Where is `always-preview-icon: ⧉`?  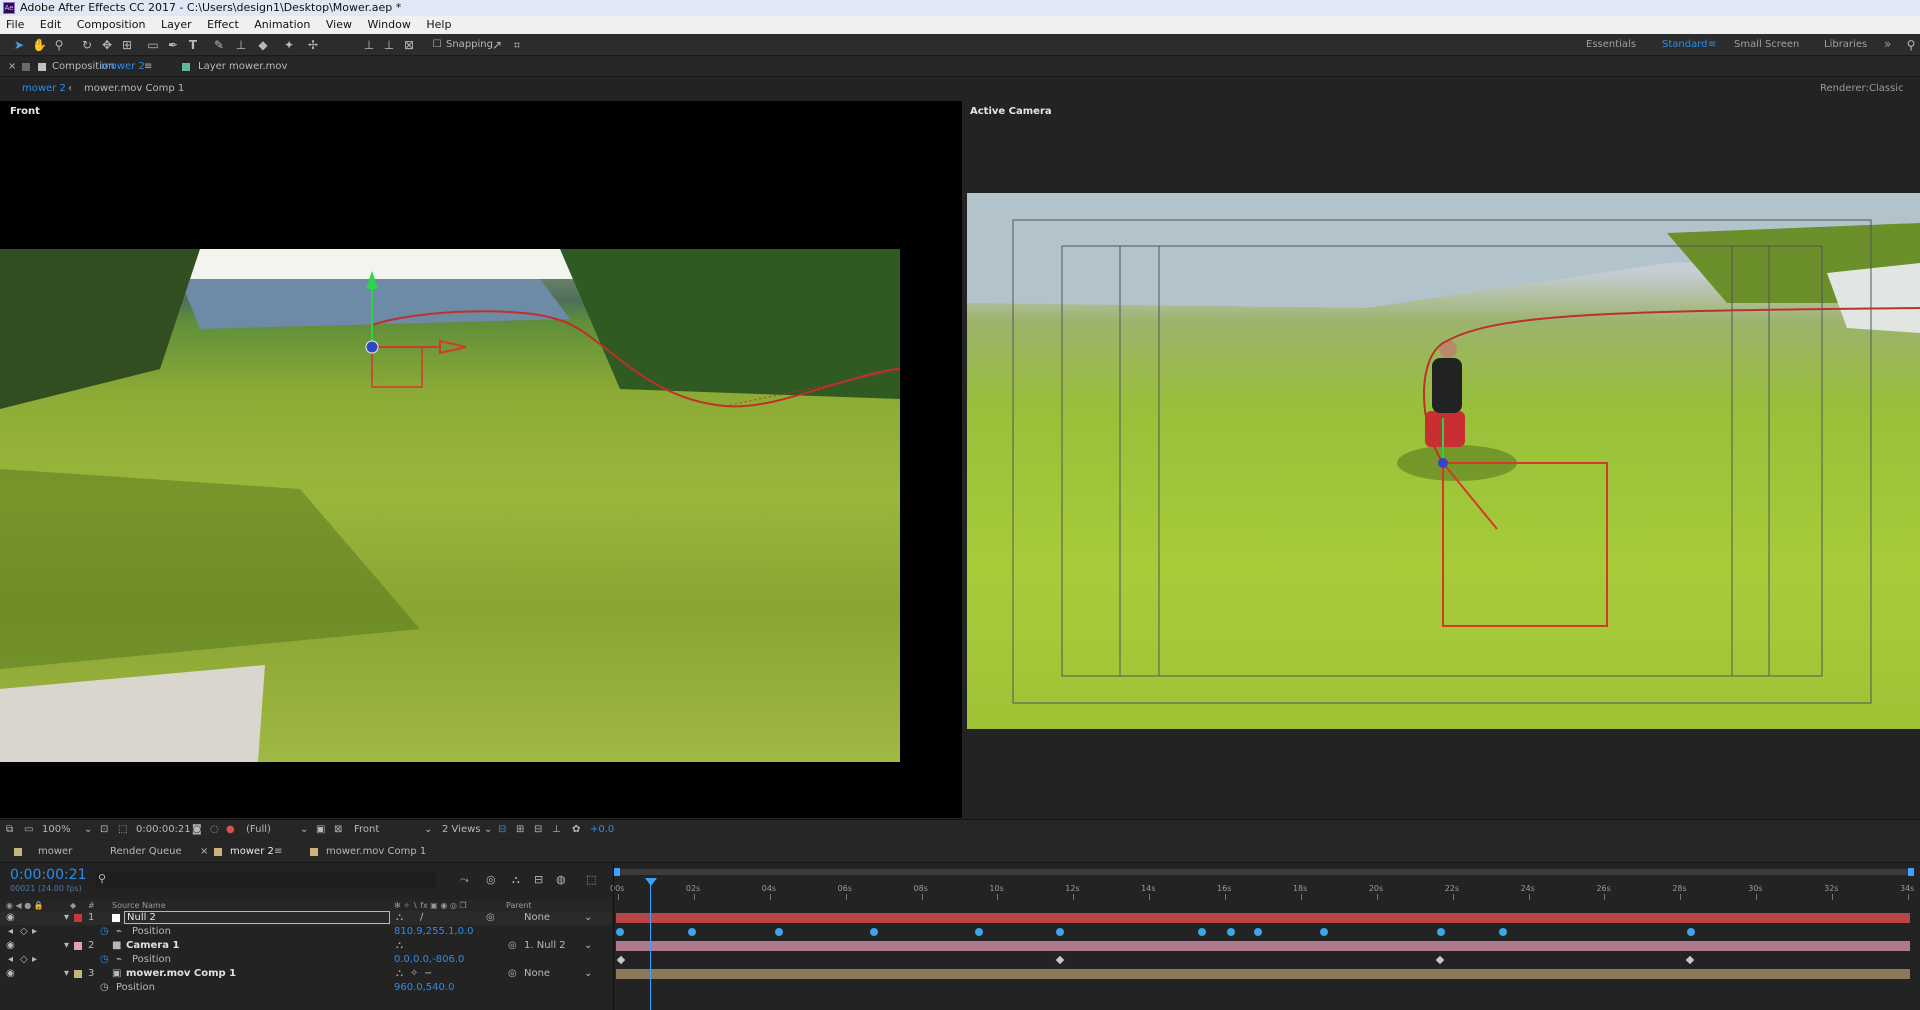
always-preview-icon: ⧉ is located at coordinates (9, 830).